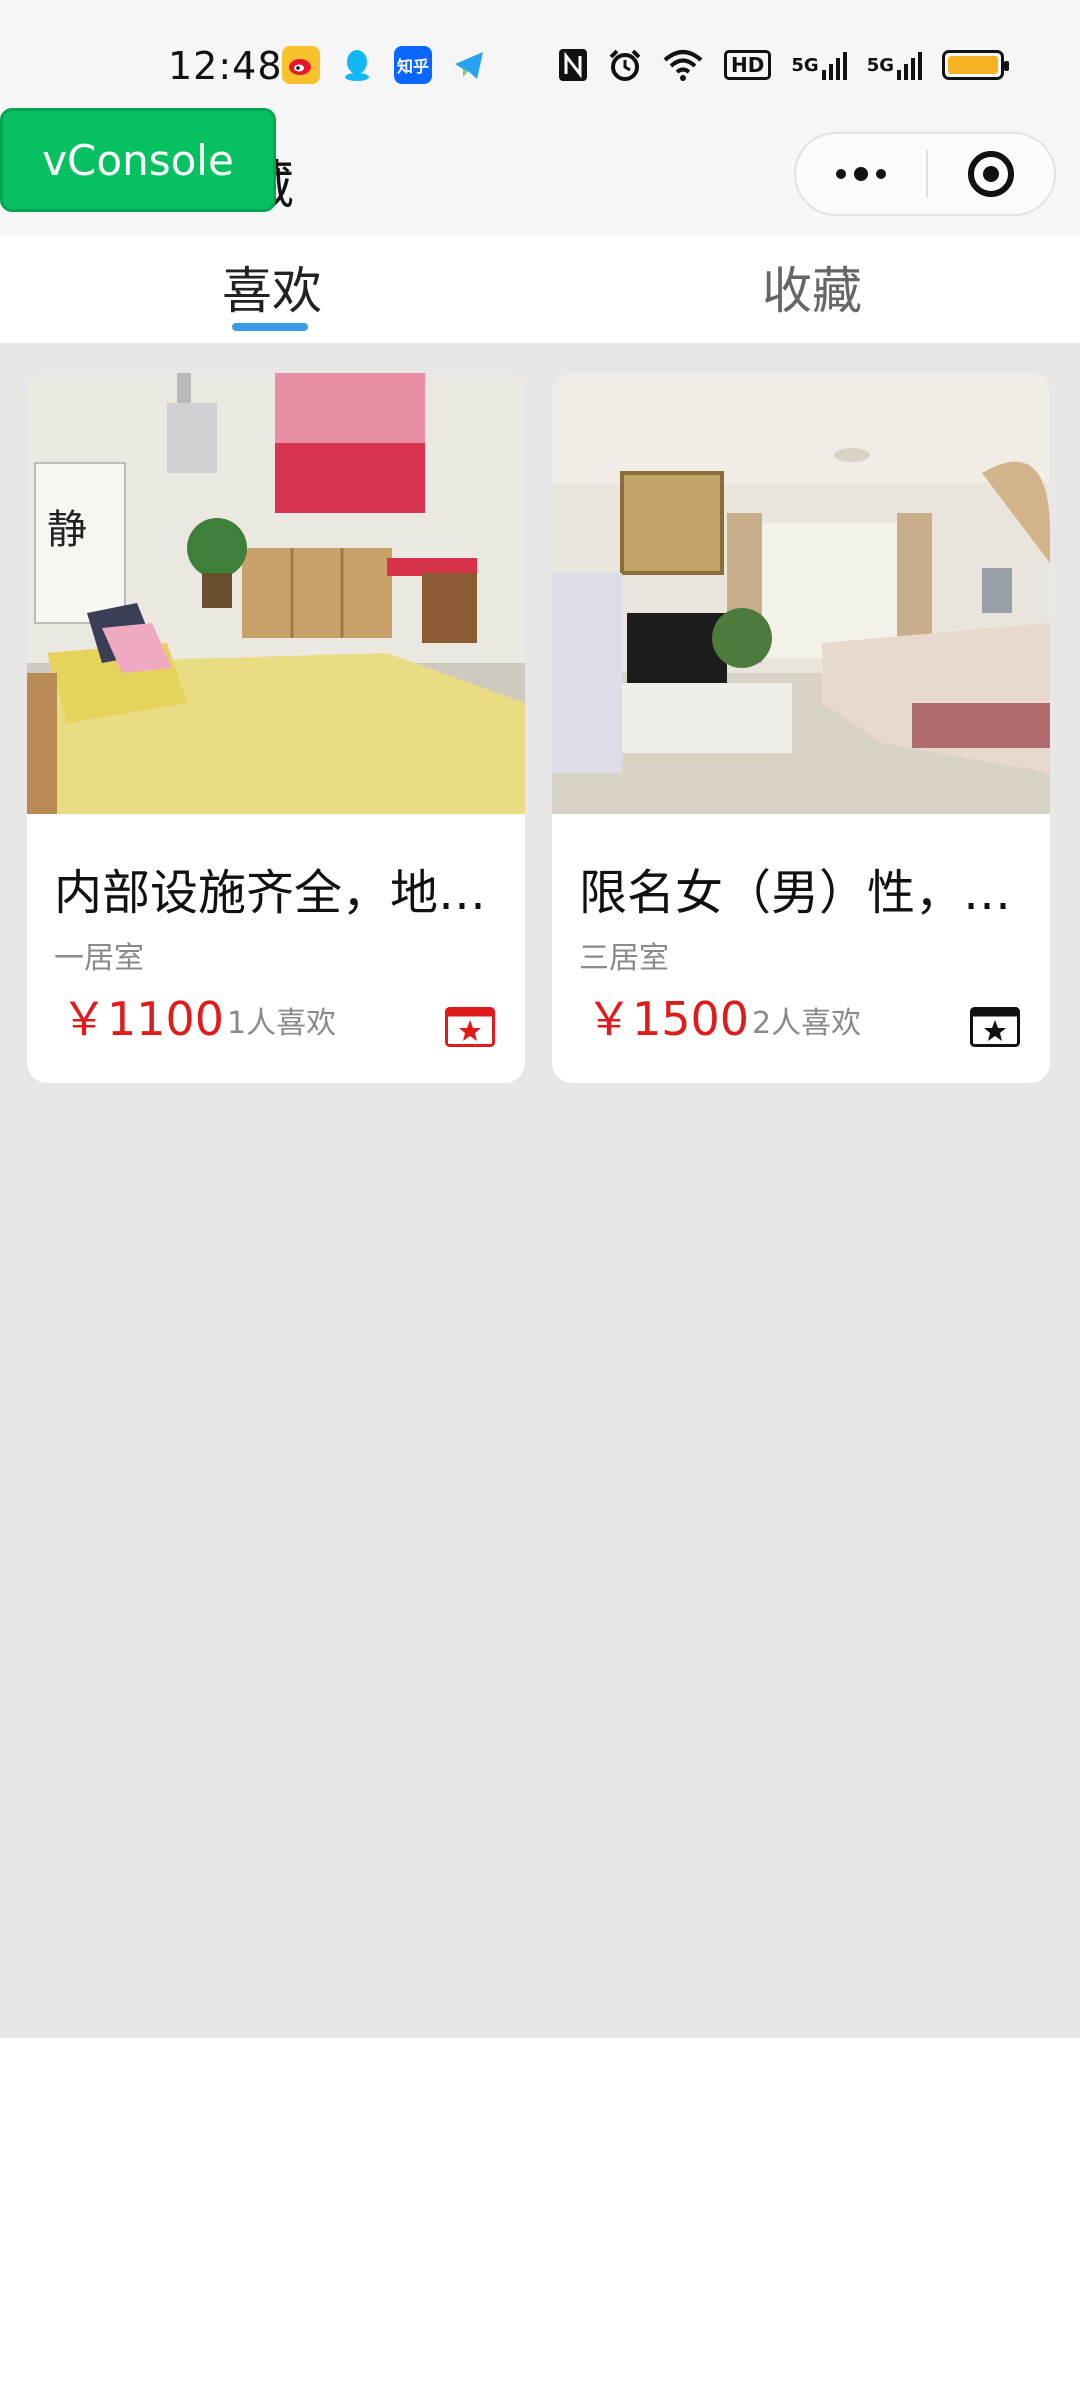 This screenshot has height=2400, width=1080. I want to click on tab-likes: 喜欢, so click(270, 289).